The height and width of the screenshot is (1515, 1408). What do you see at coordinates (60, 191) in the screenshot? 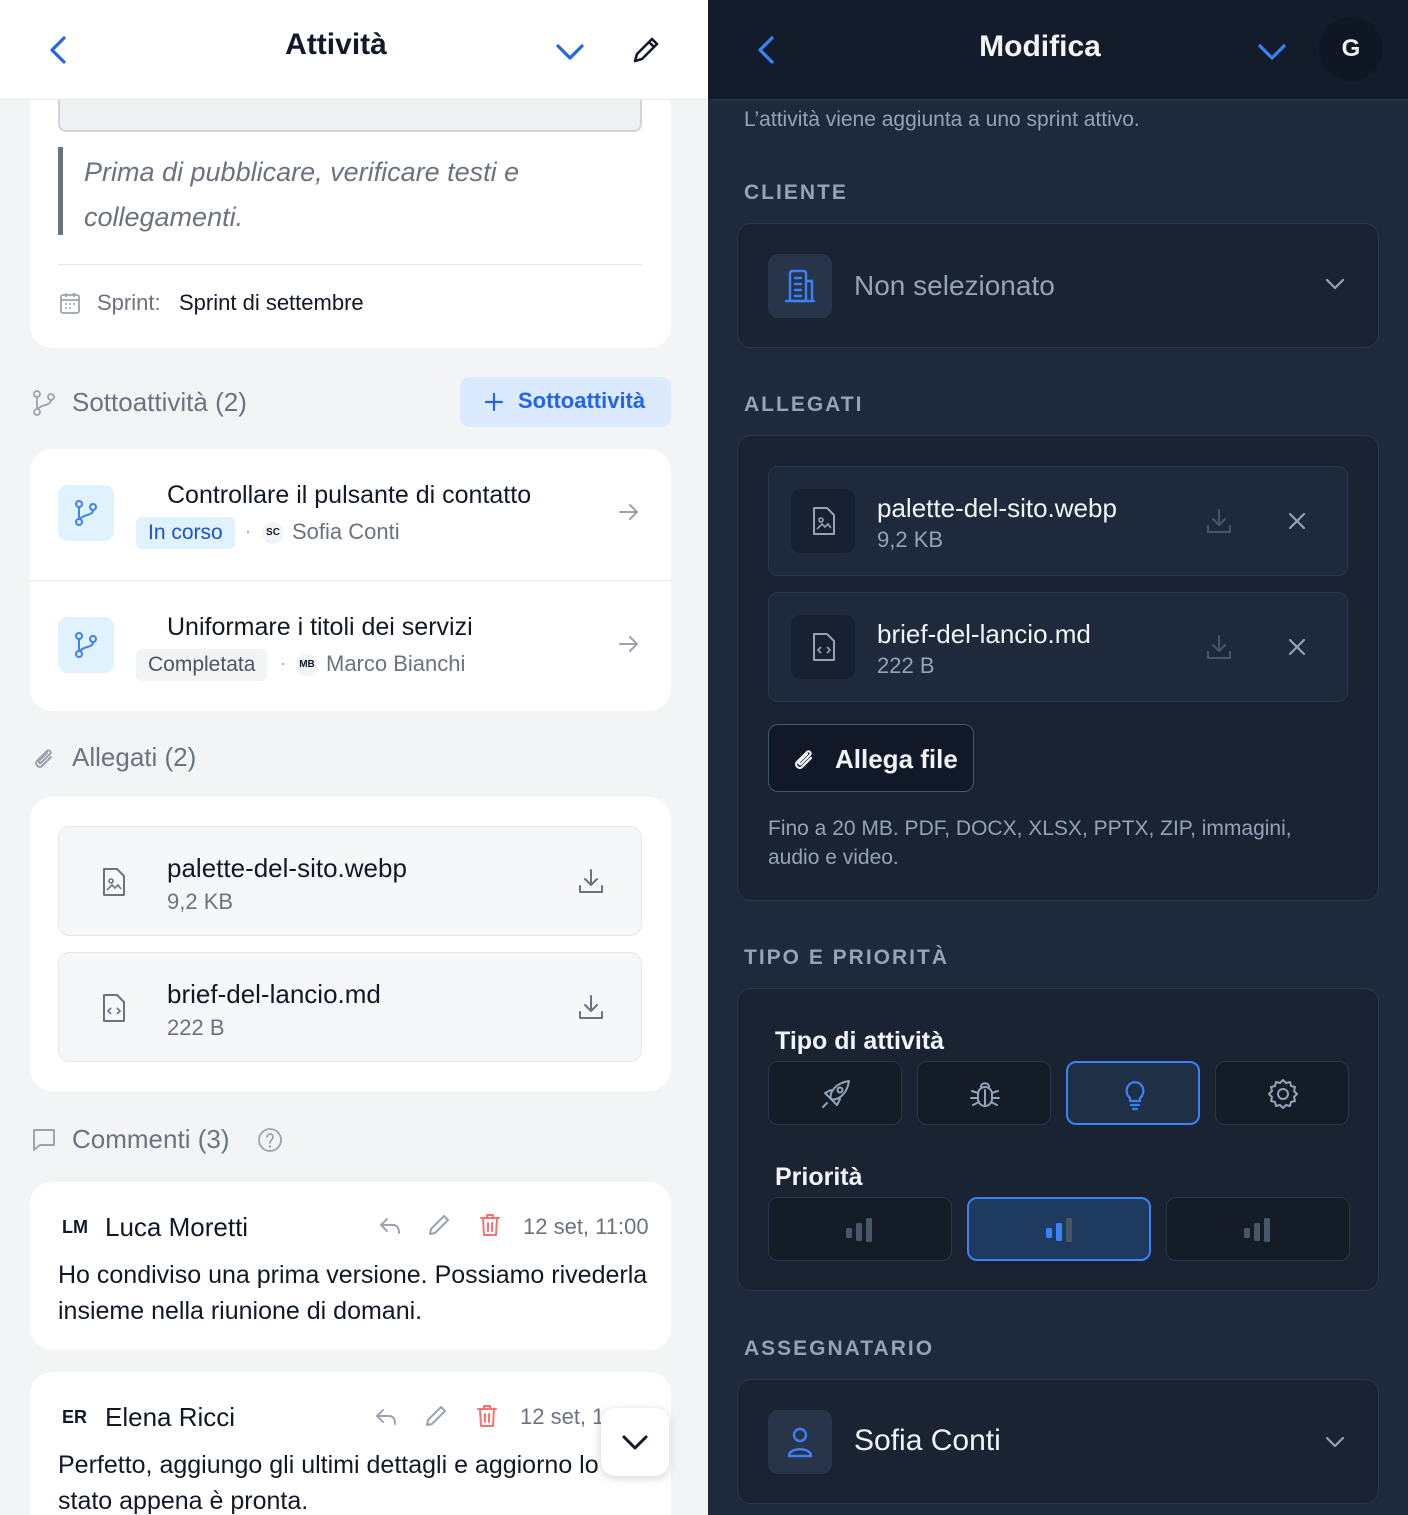
I see `quote-bar` at bounding box center [60, 191].